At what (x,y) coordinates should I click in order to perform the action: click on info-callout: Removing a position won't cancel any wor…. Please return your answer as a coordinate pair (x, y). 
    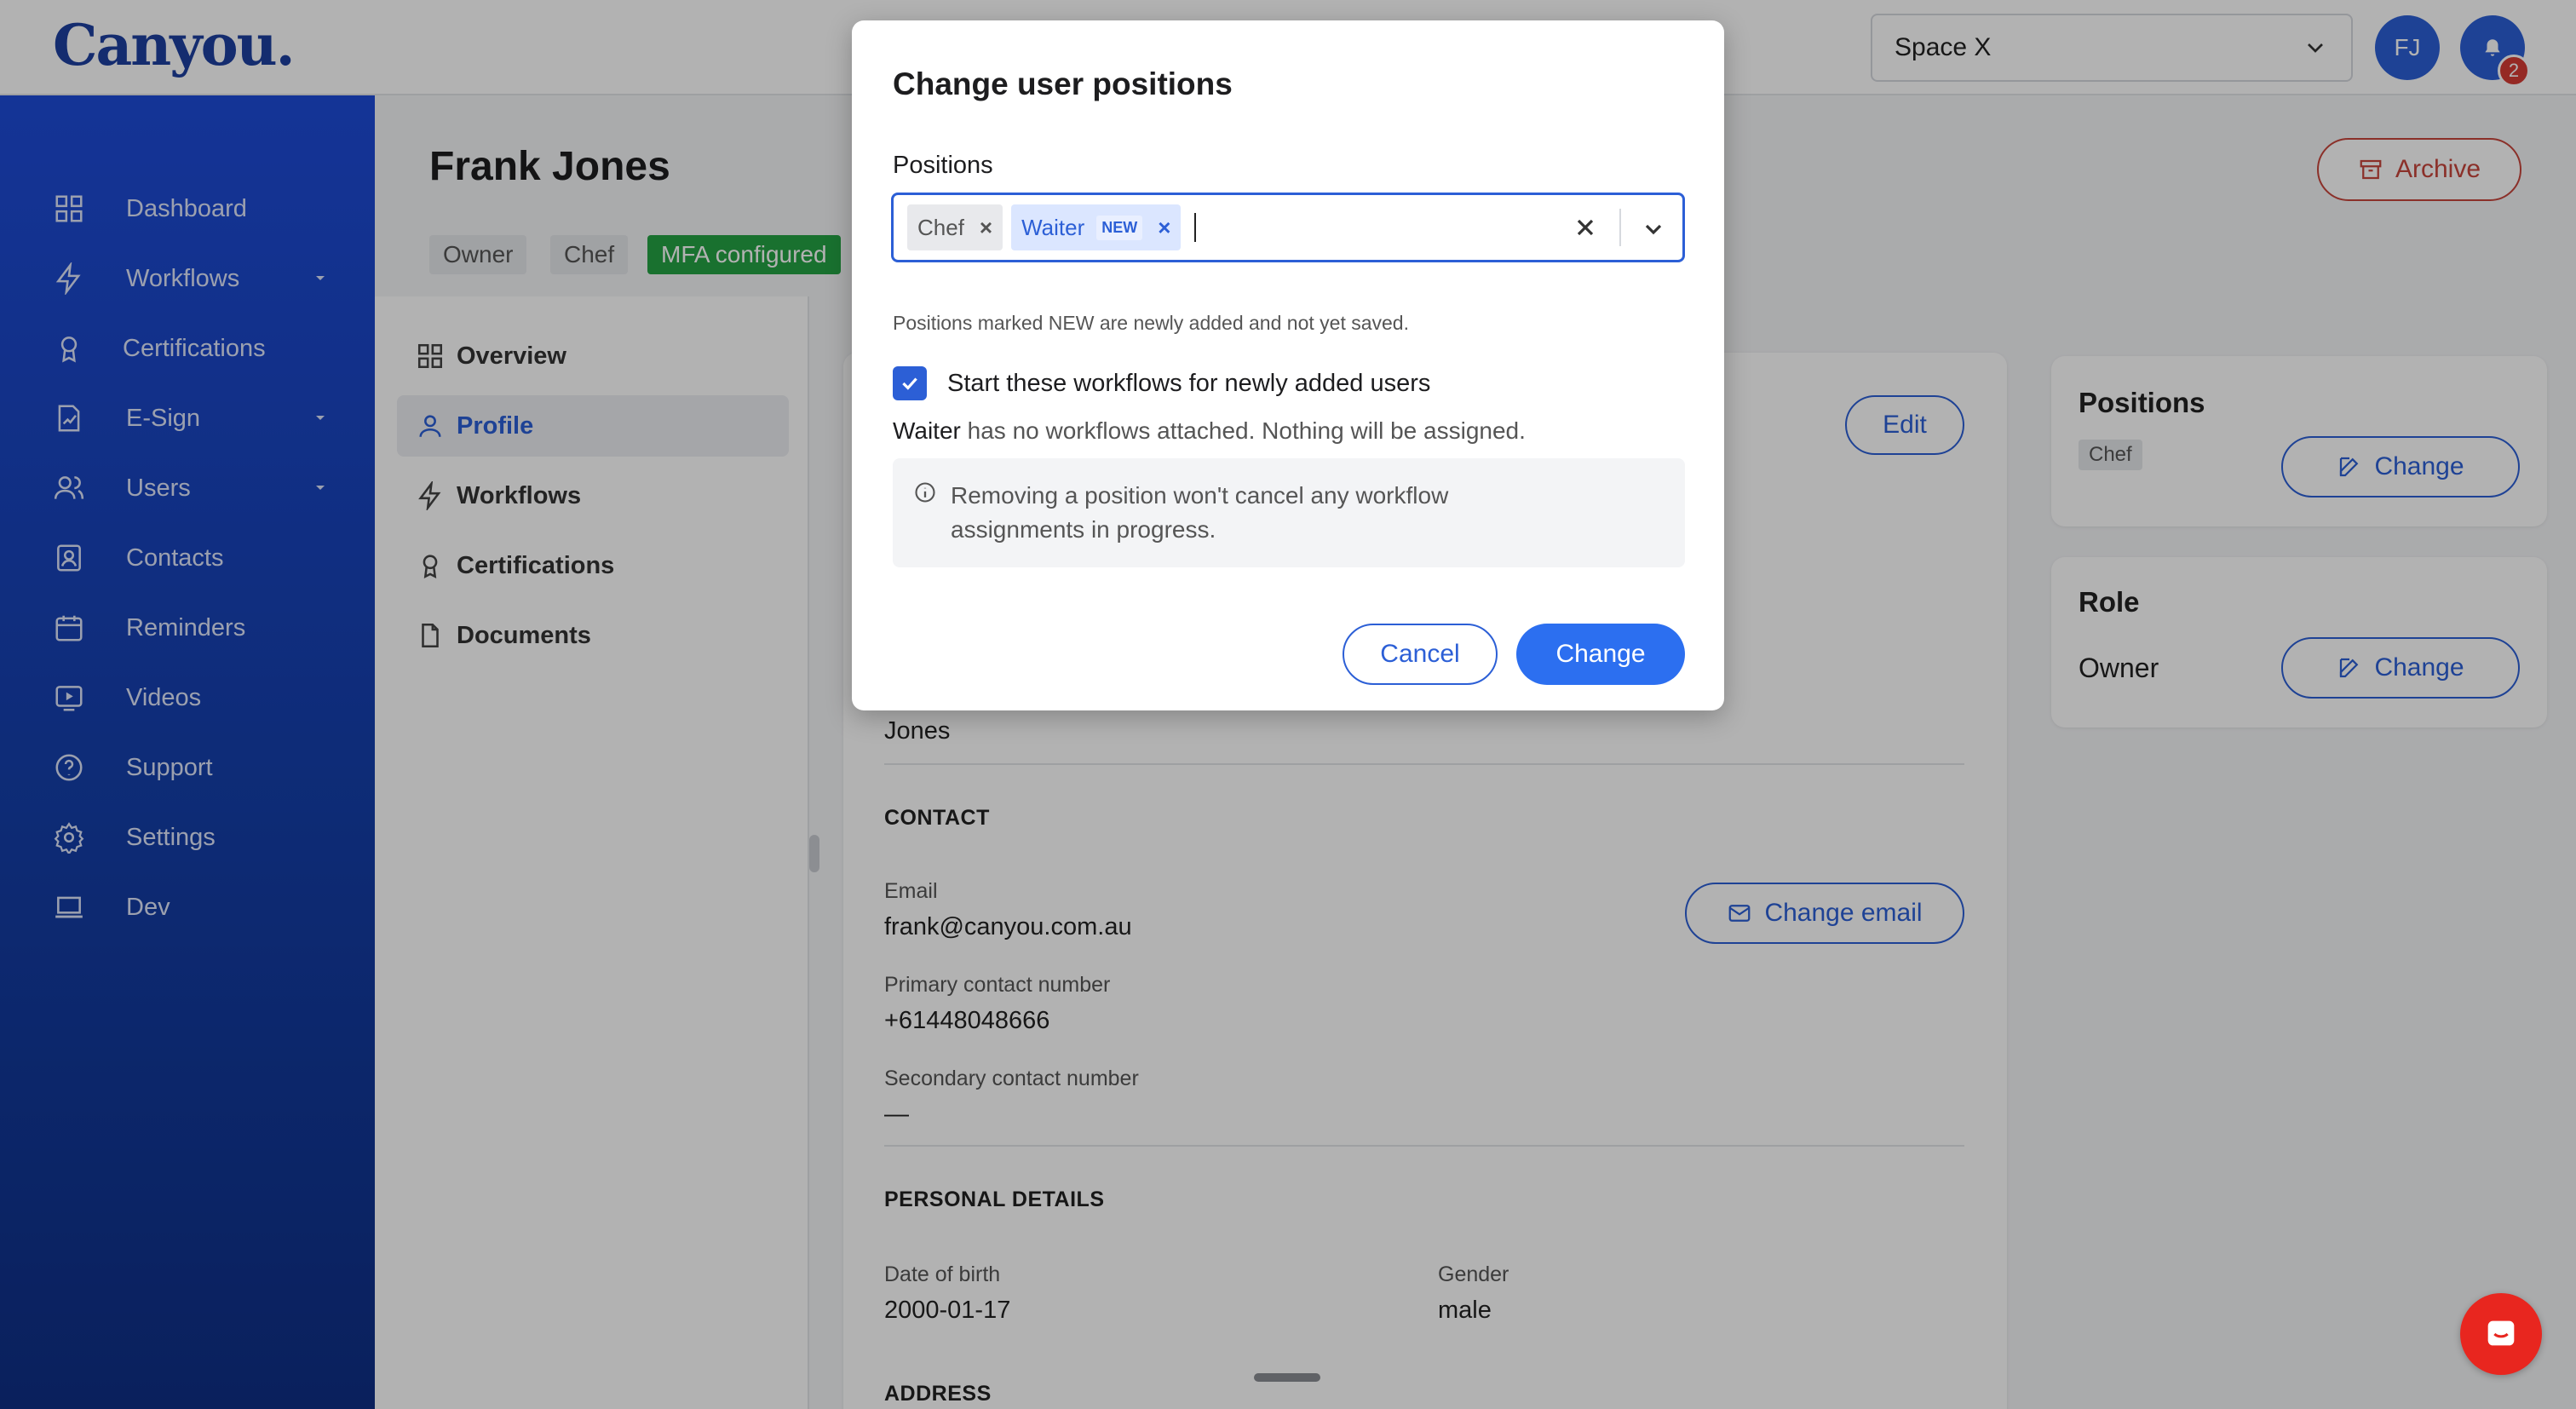
    Looking at the image, I should click on (1289, 512).